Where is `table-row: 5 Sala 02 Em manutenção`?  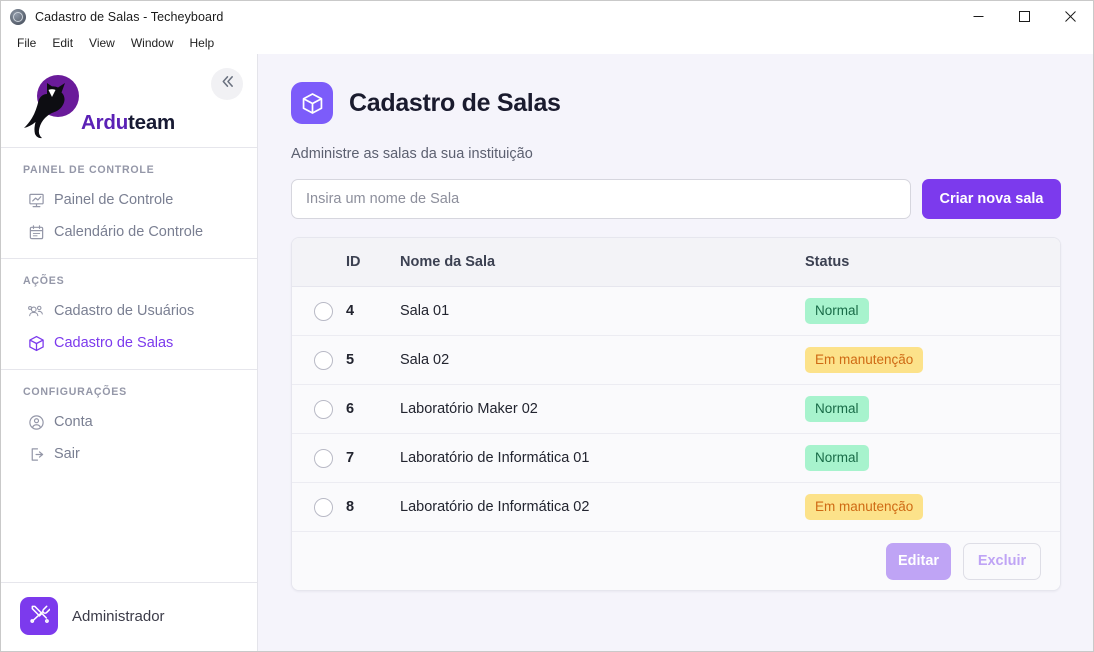
table-row: 5 Sala 02 Em manutenção is located at coordinates (676, 360).